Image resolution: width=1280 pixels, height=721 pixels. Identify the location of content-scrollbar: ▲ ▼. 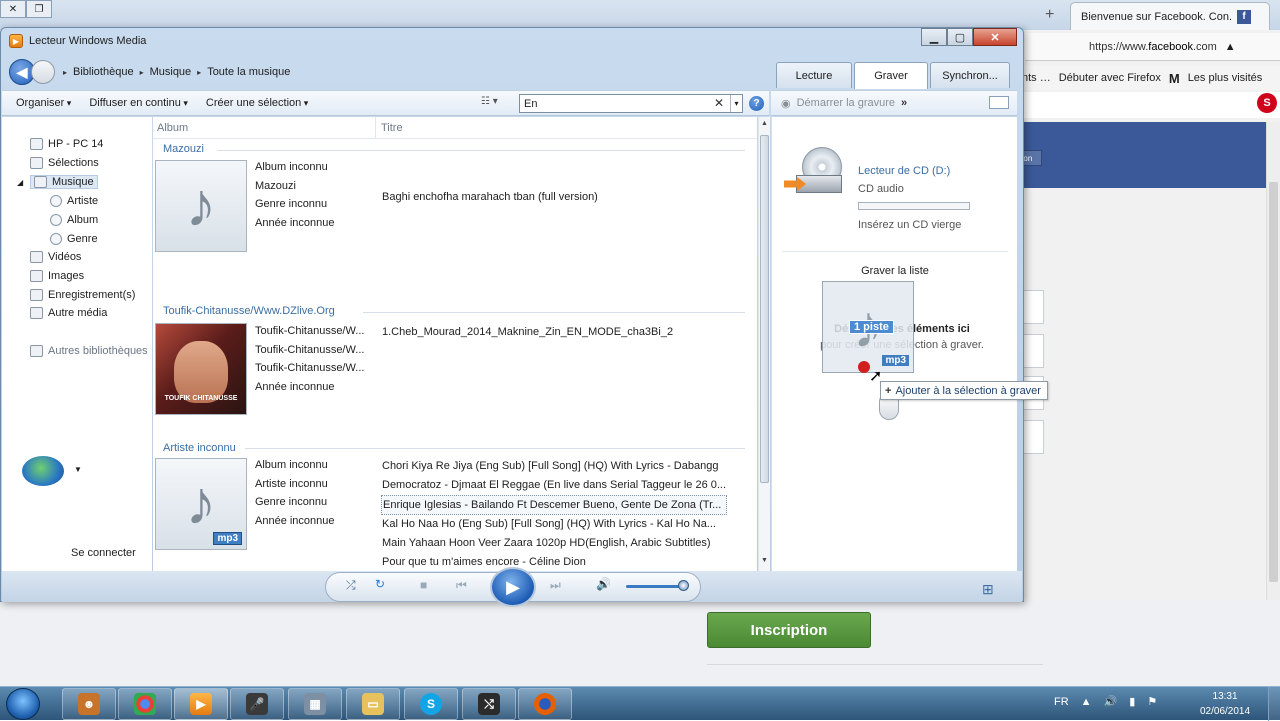
(764, 344).